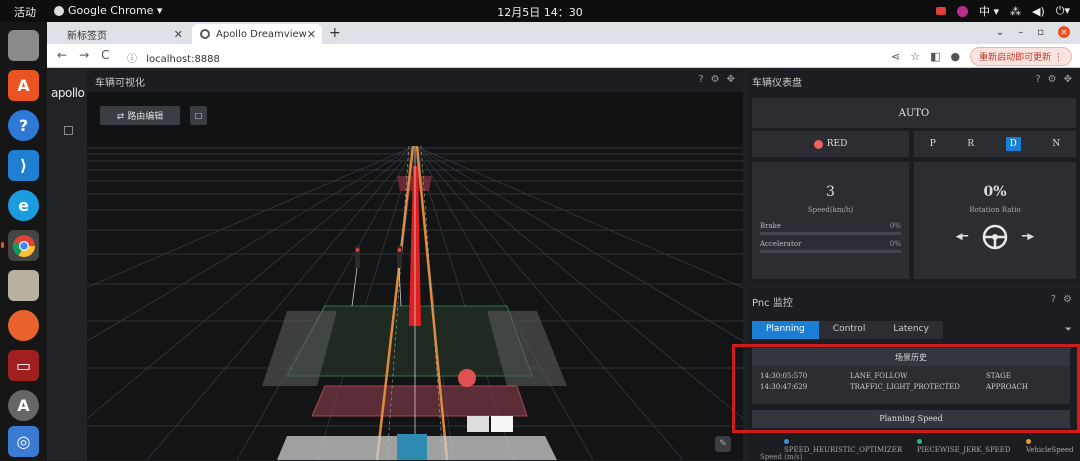 This screenshot has width=1080, height=461. I want to click on tab-label: 新标签页, so click(87, 36).